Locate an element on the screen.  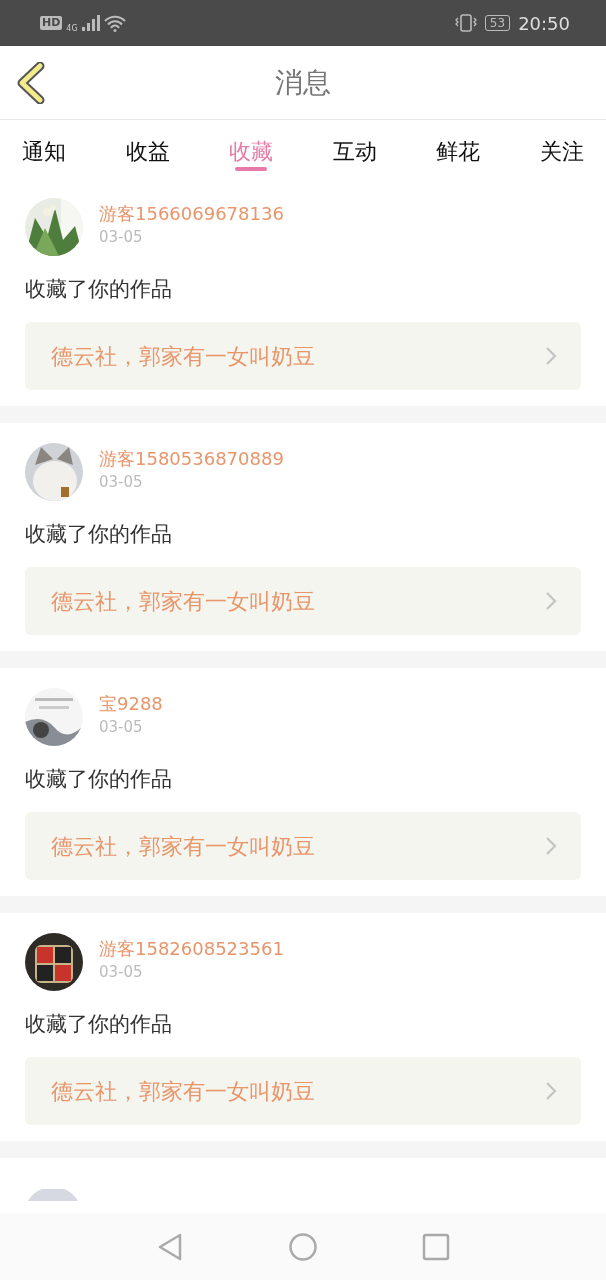
tab: 鲜花 is located at coordinates (458, 149).